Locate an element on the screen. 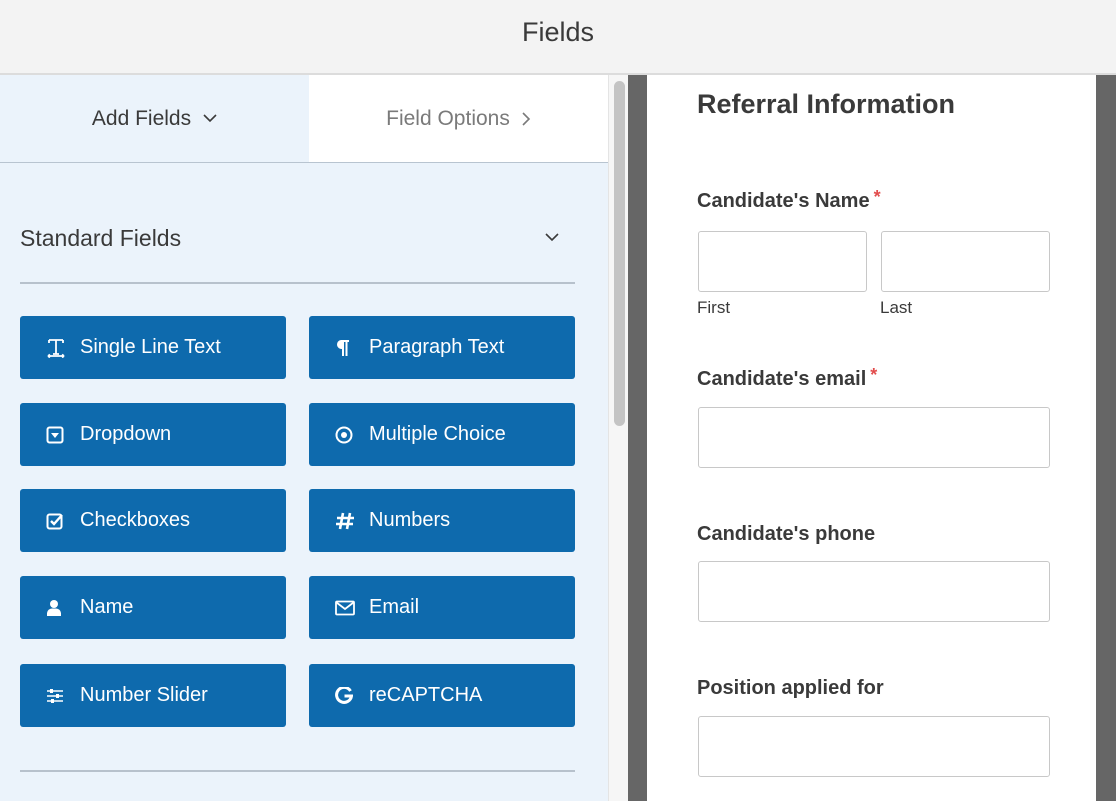 The width and height of the screenshot is (1116, 801). panel-scrollbar is located at coordinates (618, 438).